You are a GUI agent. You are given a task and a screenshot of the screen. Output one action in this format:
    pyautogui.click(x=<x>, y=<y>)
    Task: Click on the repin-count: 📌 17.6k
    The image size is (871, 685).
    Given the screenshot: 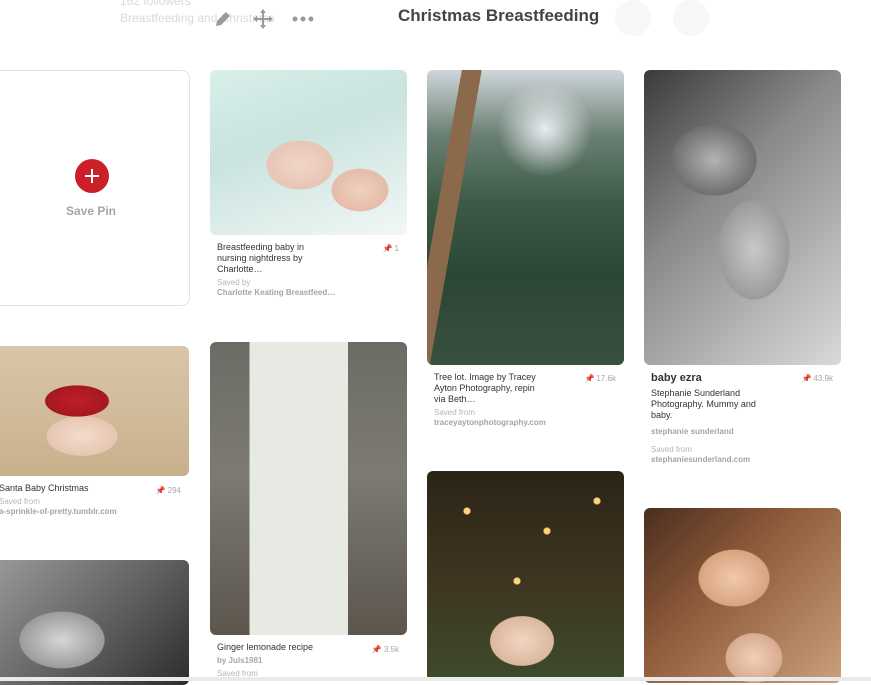 What is the action you would take?
    pyautogui.click(x=600, y=378)
    